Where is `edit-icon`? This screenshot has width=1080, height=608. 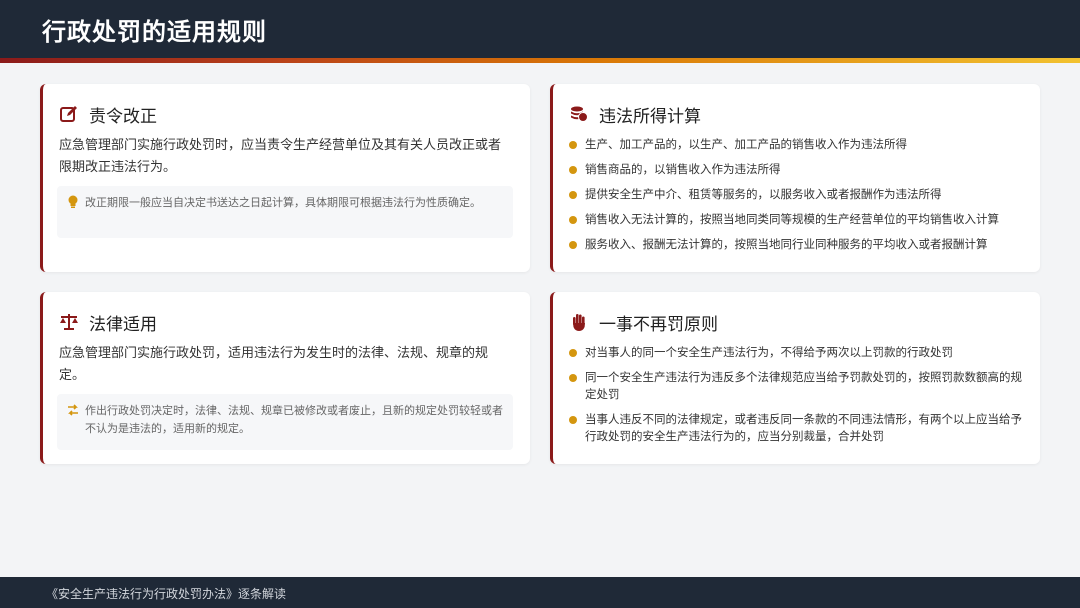
edit-icon is located at coordinates (69, 114).